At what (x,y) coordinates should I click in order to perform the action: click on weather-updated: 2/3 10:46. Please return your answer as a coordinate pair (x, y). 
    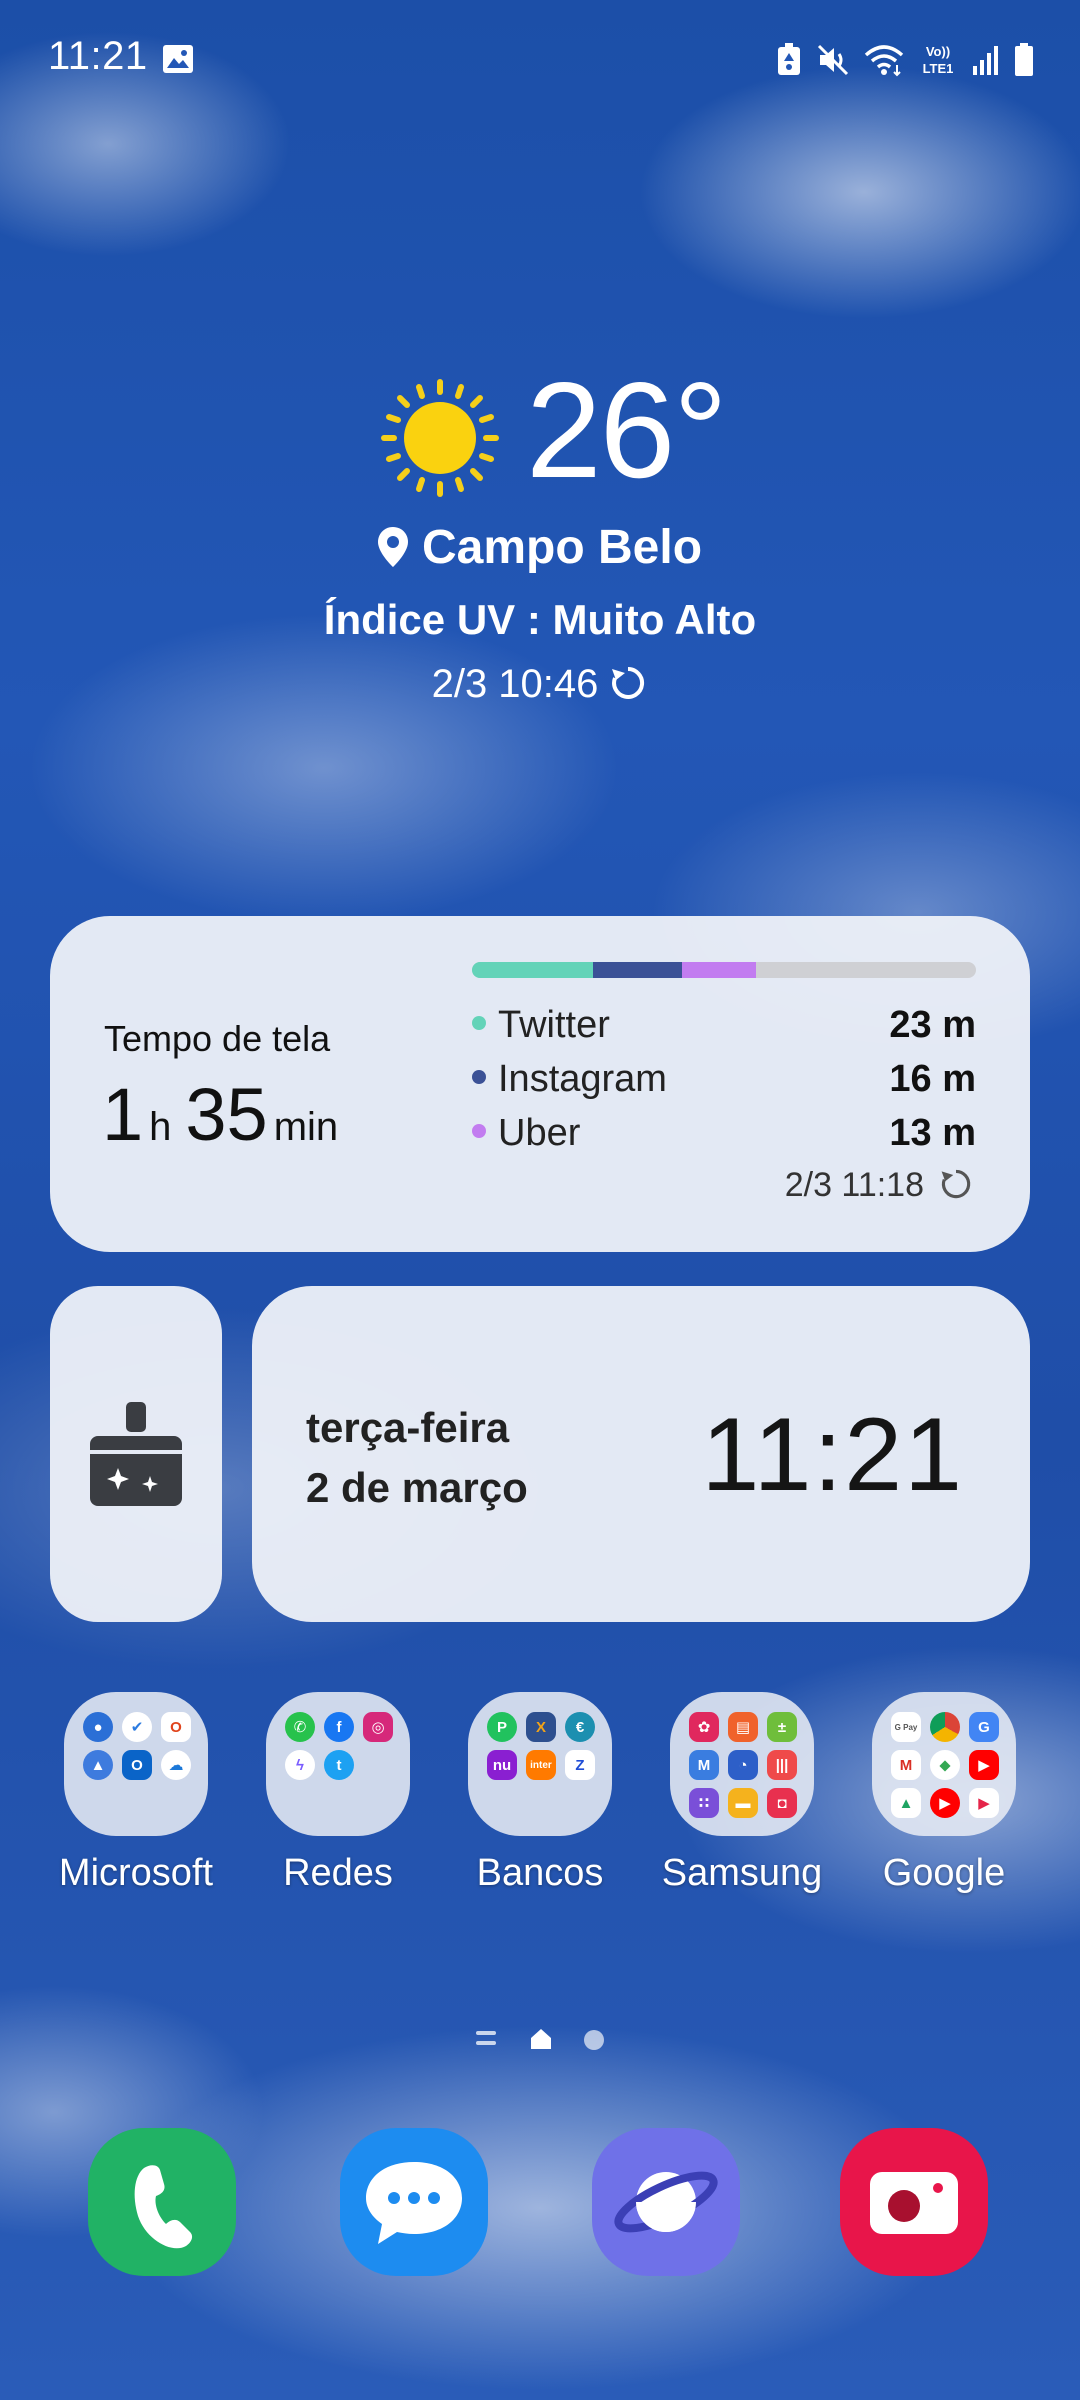
    Looking at the image, I should click on (540, 684).